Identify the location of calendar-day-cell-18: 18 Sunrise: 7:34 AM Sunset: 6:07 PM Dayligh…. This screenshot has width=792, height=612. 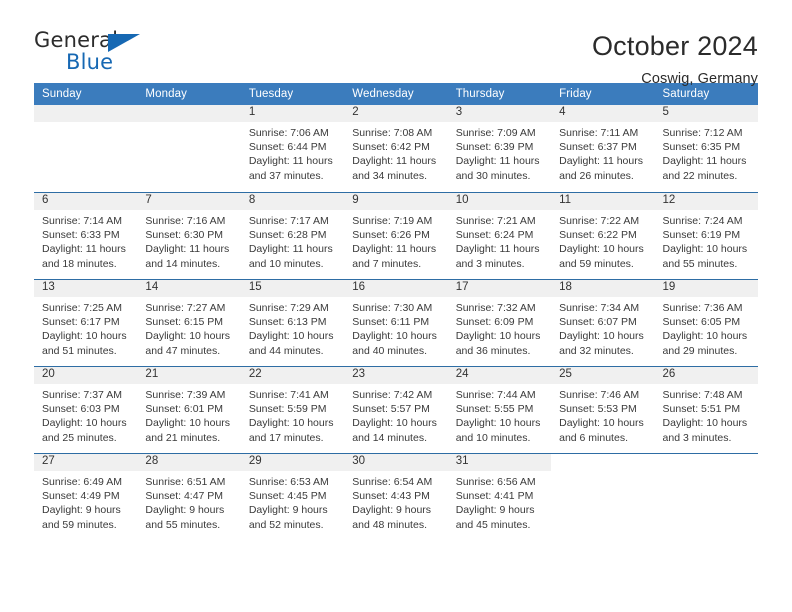
(603, 322).